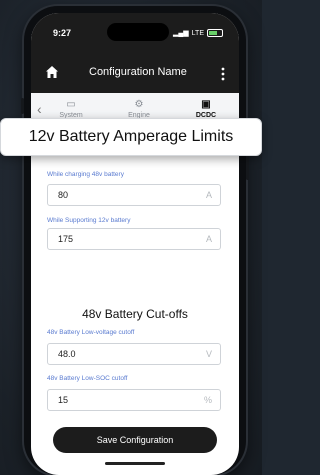  I want to click on section-heading-callout: 12v Battery Amperage Limits, so click(131, 137).